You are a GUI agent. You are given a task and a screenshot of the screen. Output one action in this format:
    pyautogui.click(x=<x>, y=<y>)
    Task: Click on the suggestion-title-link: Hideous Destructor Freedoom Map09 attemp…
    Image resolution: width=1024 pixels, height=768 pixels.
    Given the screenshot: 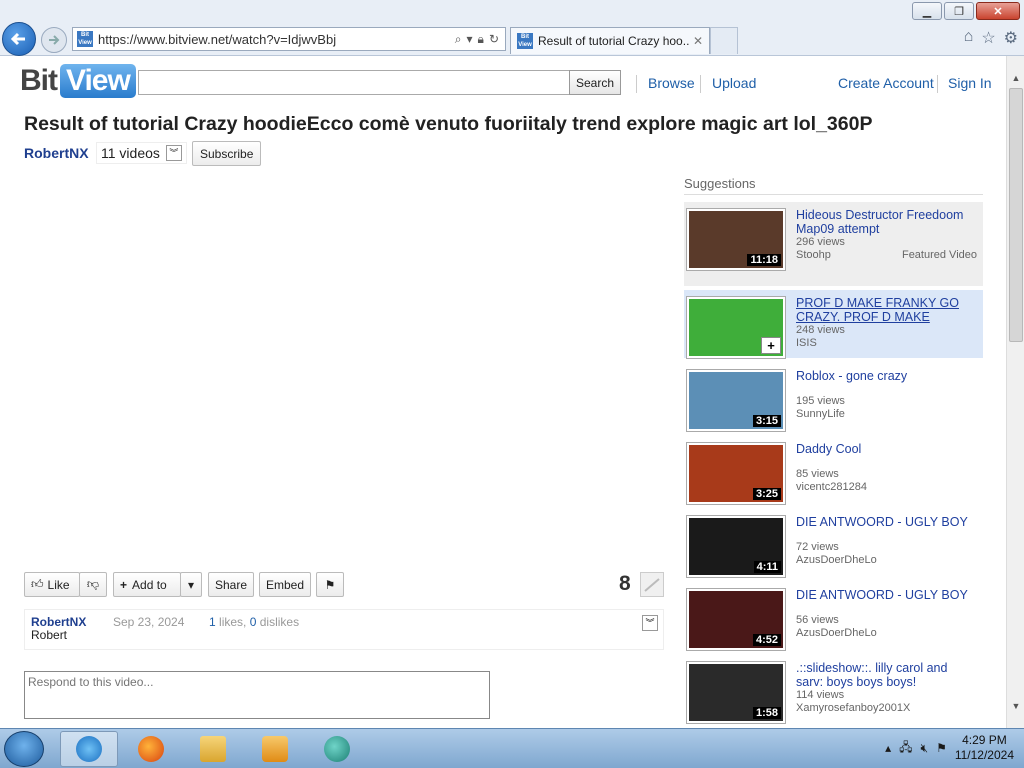 What is the action you would take?
    pyautogui.click(x=886, y=222)
    